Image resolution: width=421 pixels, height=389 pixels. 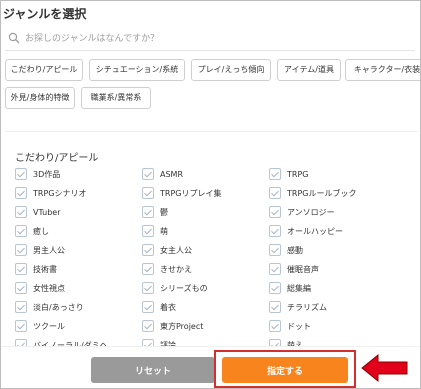 What do you see at coordinates (40, 98) in the screenshot?
I see `category-chip: 外見/身体的特徴` at bounding box center [40, 98].